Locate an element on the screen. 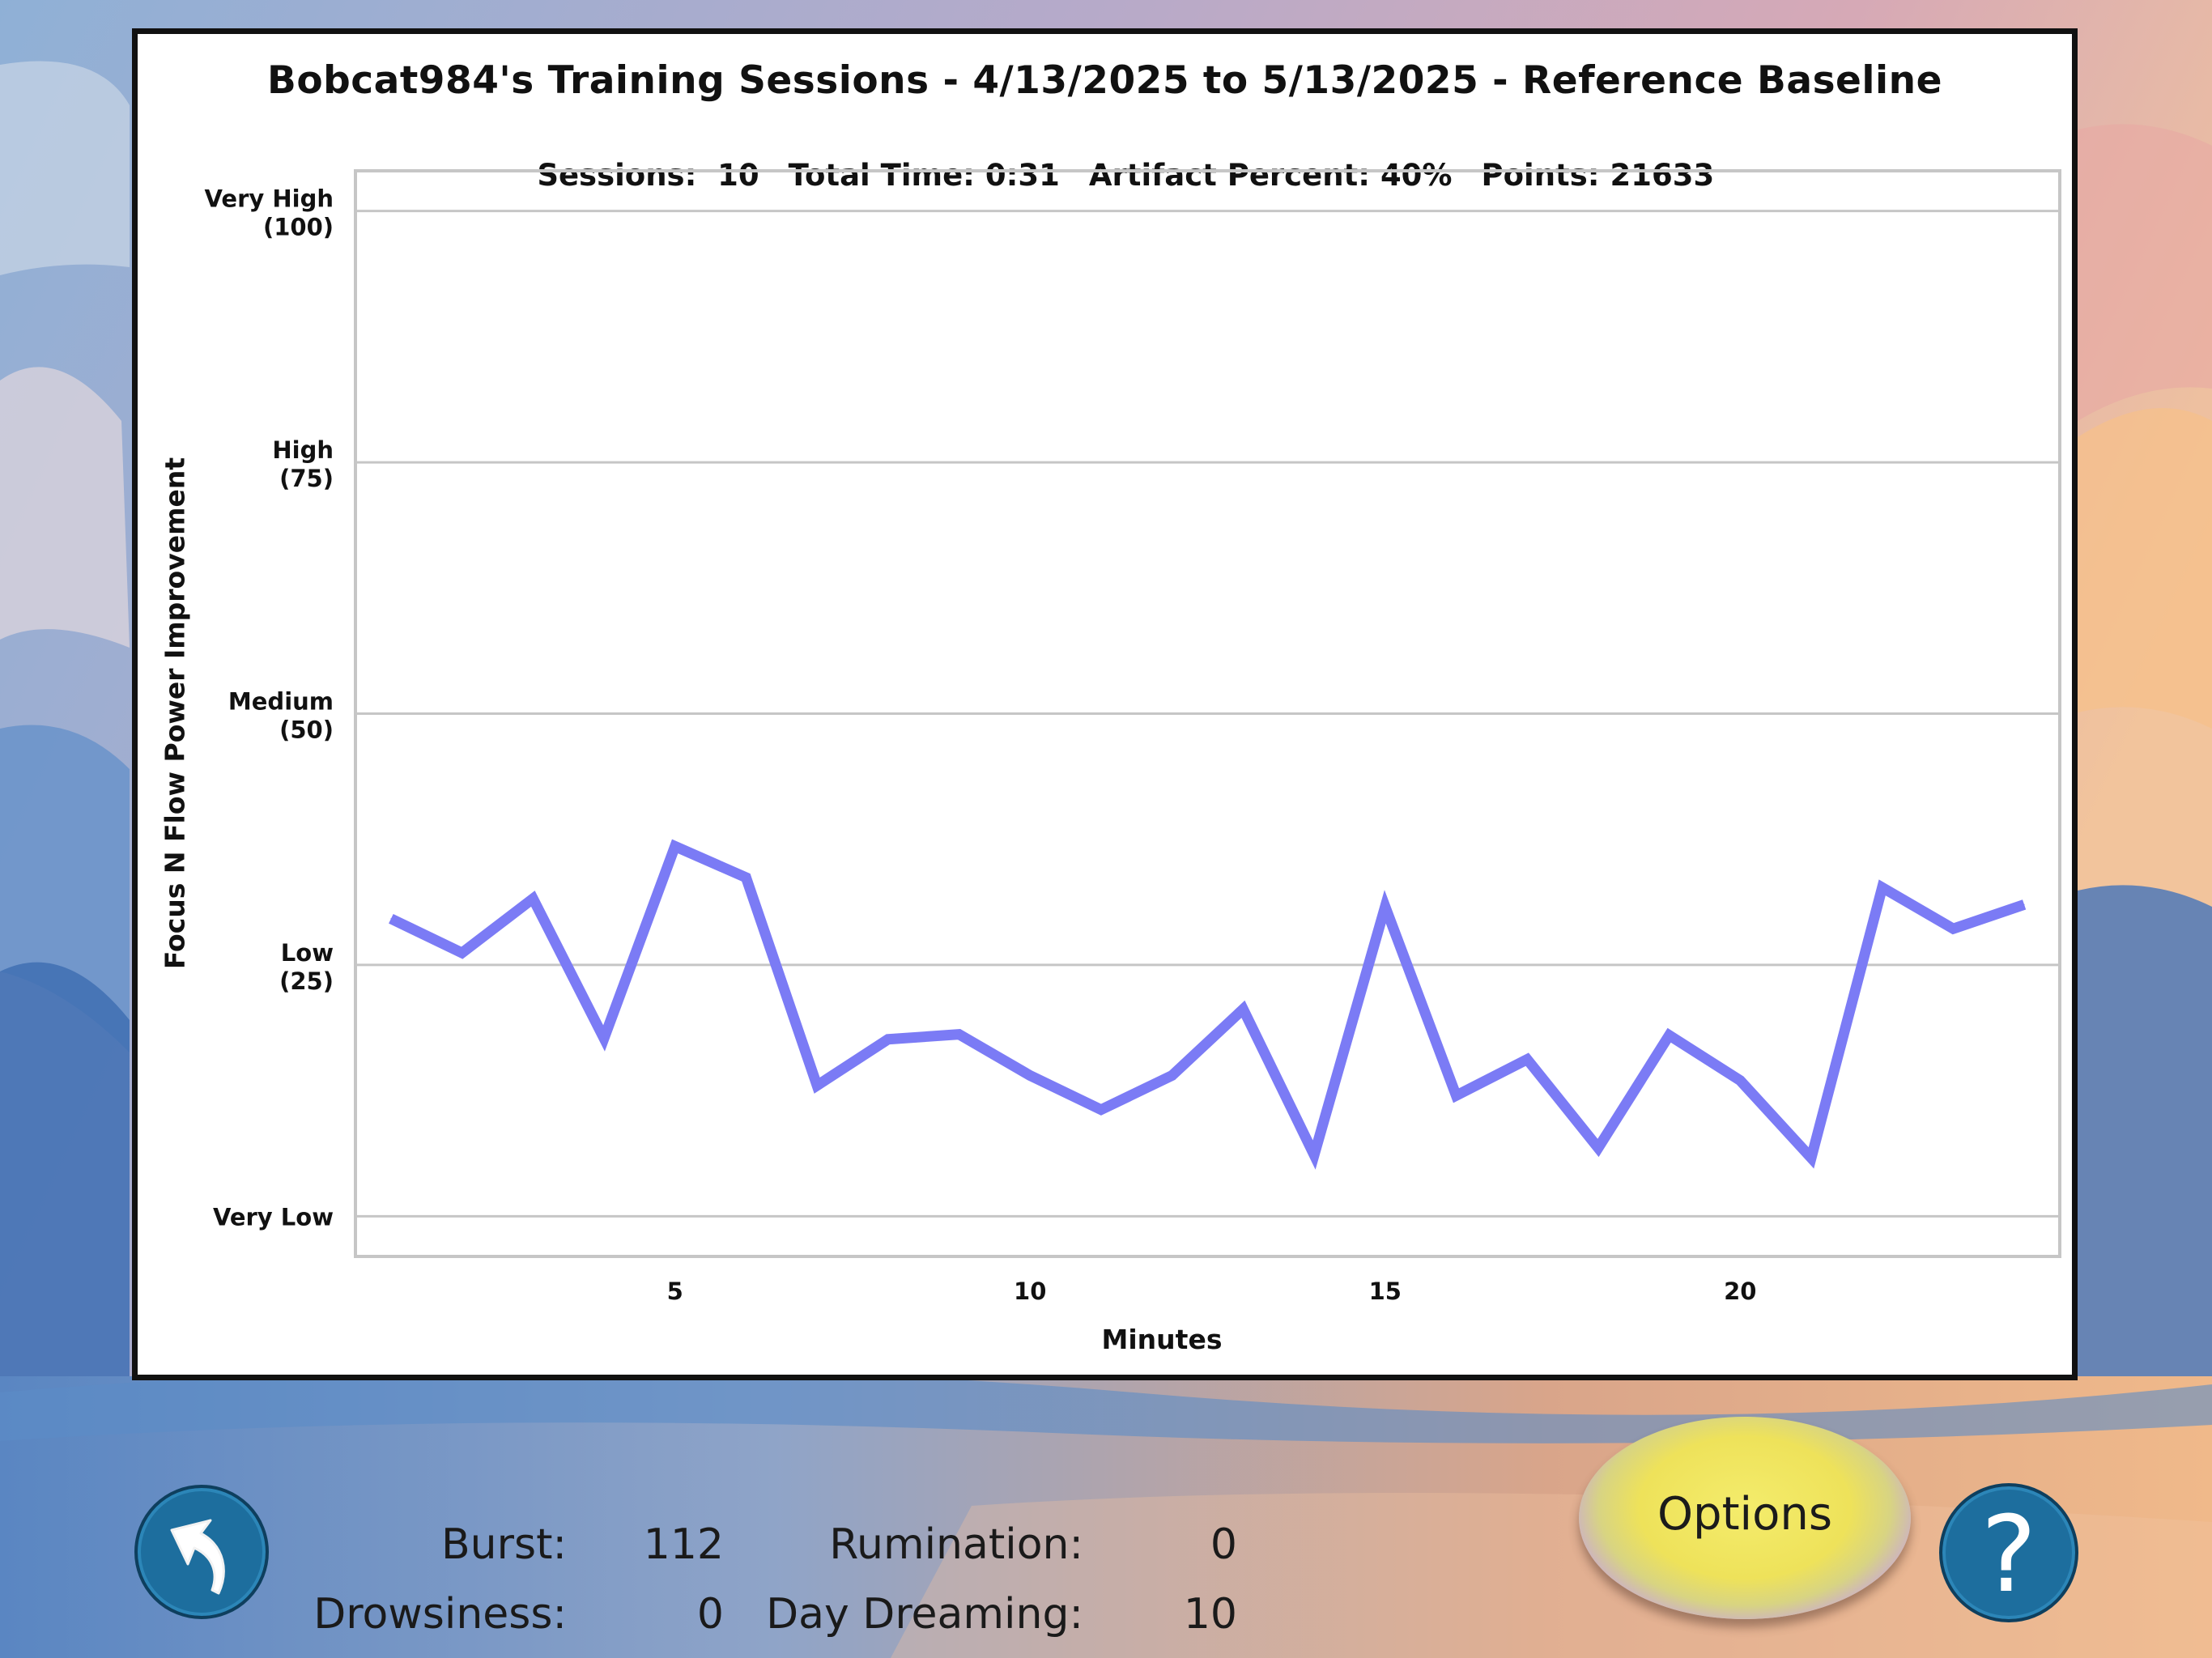 This screenshot has width=2212, height=1658. y-tick-label: (100) is located at coordinates (299, 227).